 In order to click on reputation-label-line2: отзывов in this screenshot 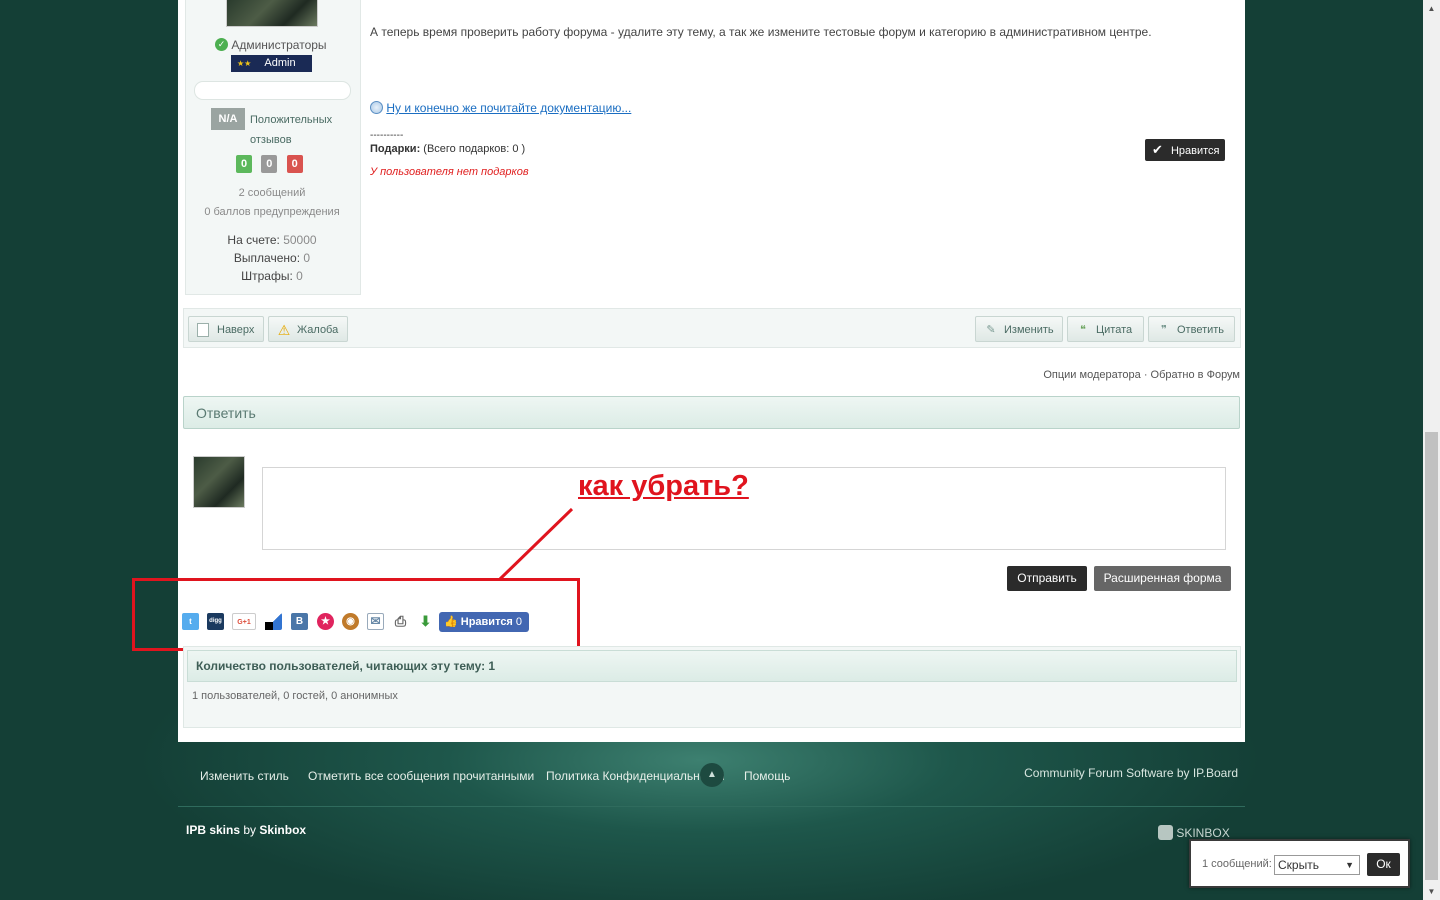, I will do `click(271, 140)`.